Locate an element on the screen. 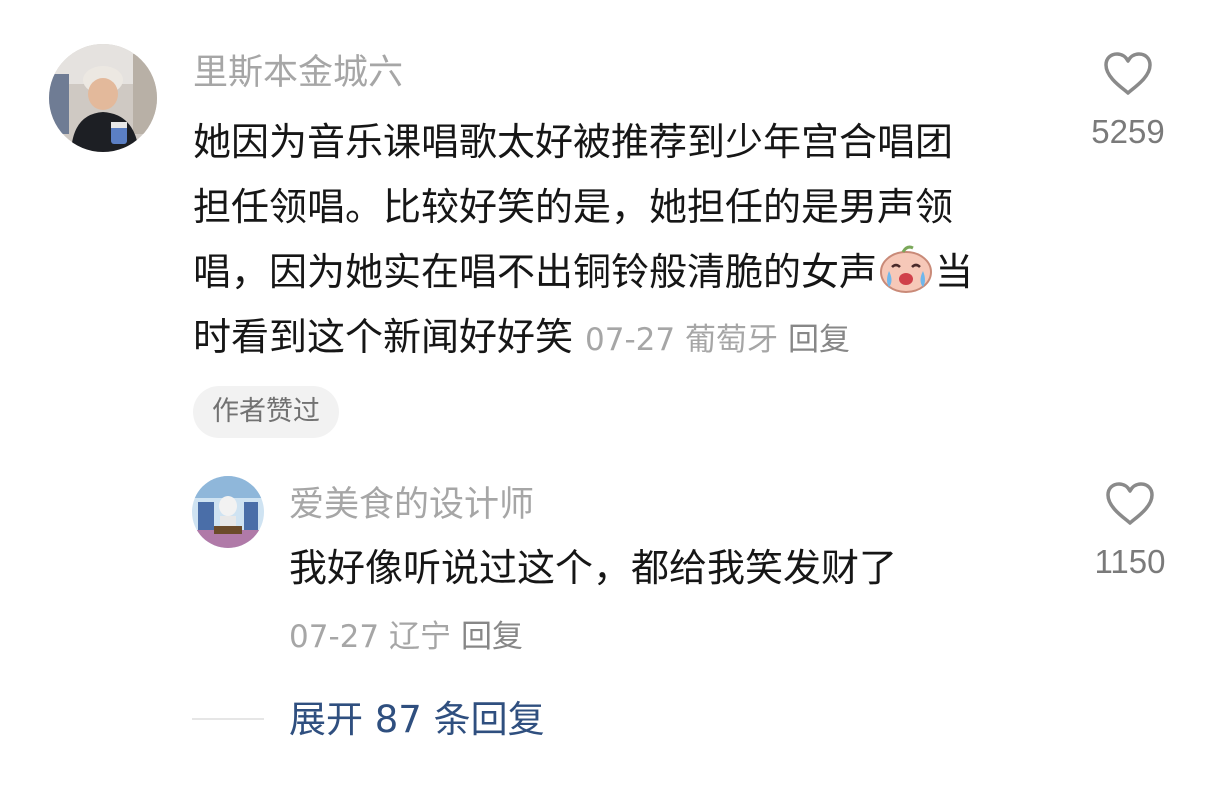  avatar-photo is located at coordinates (103, 98).